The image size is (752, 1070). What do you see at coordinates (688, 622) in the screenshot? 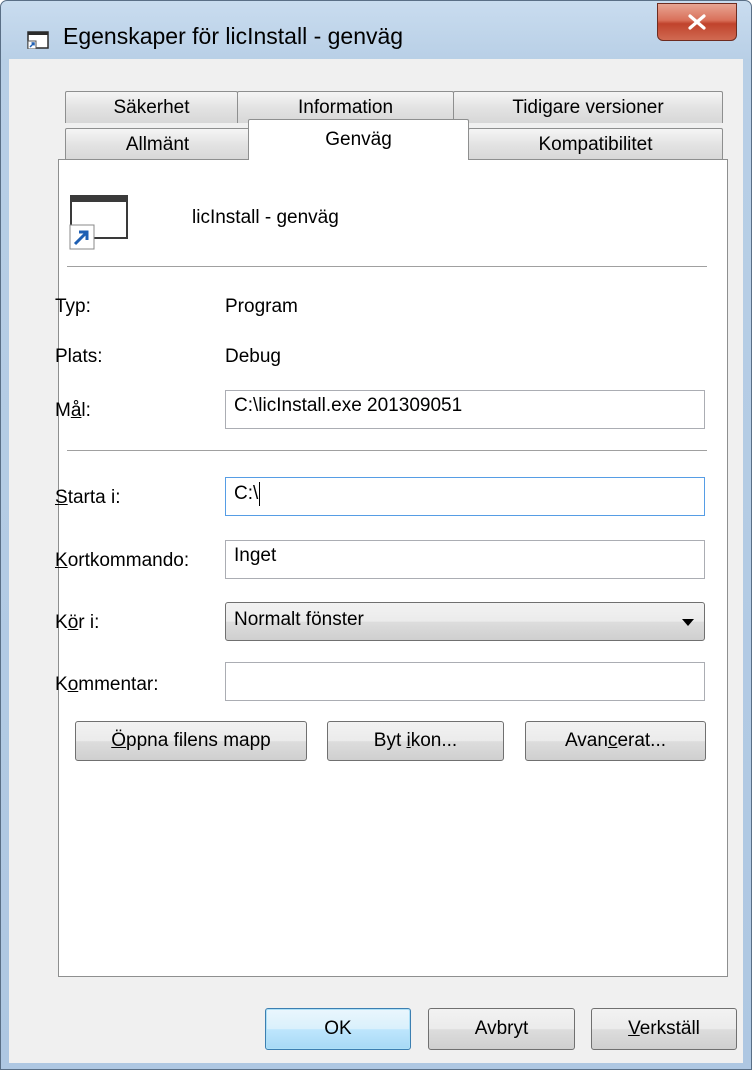
I see `chevron-down-icon` at bounding box center [688, 622].